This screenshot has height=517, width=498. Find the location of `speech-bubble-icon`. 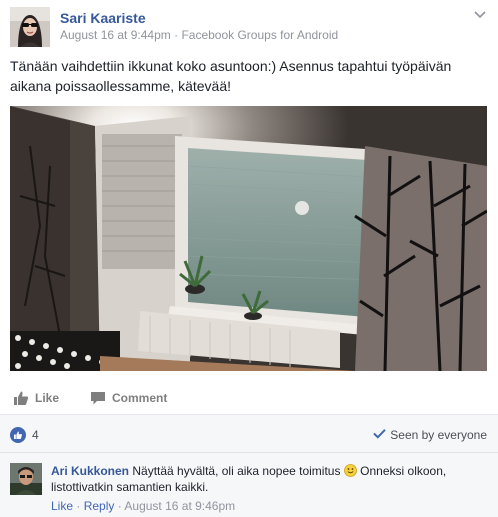

speech-bubble-icon is located at coordinates (98, 398).